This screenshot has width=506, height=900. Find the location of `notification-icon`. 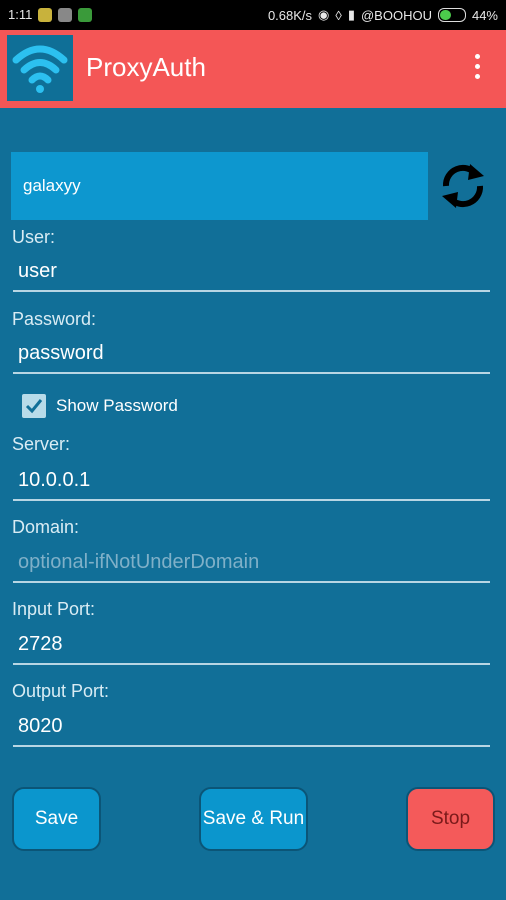

notification-icon is located at coordinates (45, 14).